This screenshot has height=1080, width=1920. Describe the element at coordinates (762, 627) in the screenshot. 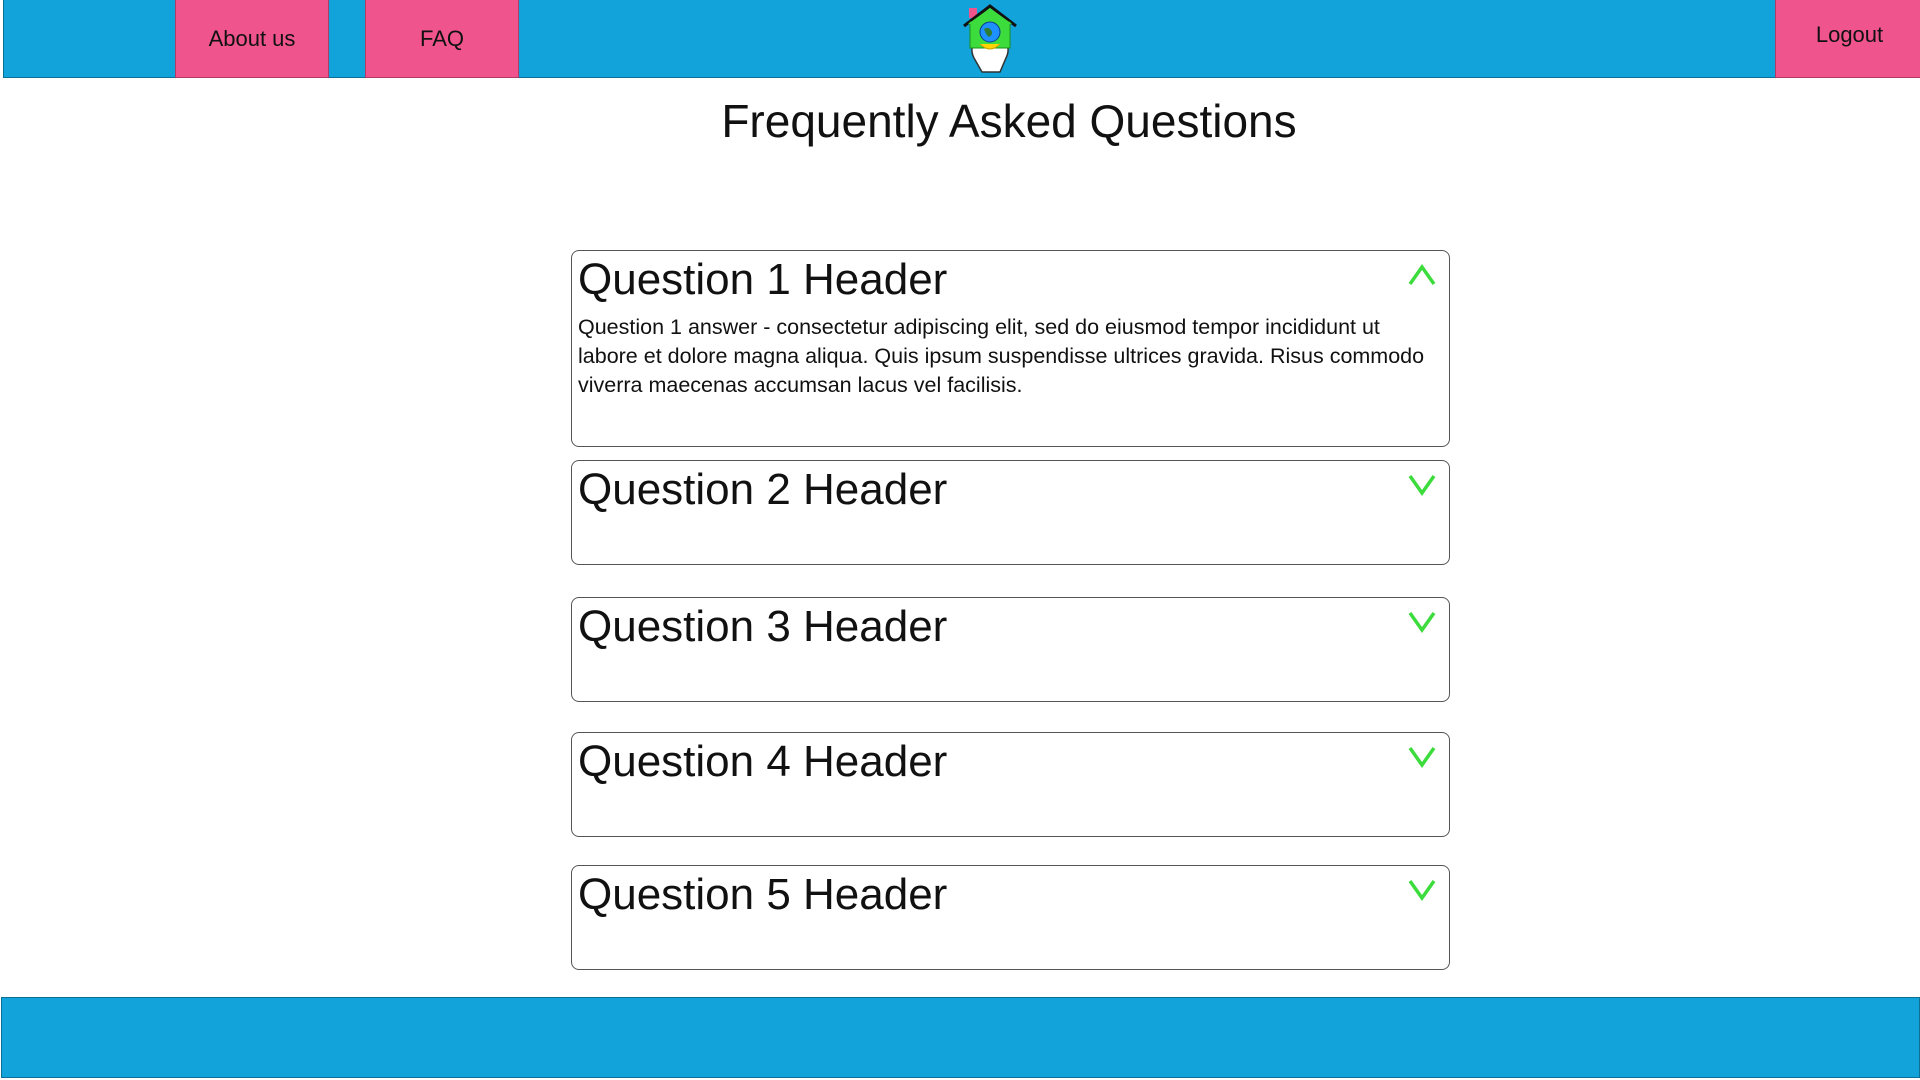

I see `faq-question-header: Question 3 Header` at that location.